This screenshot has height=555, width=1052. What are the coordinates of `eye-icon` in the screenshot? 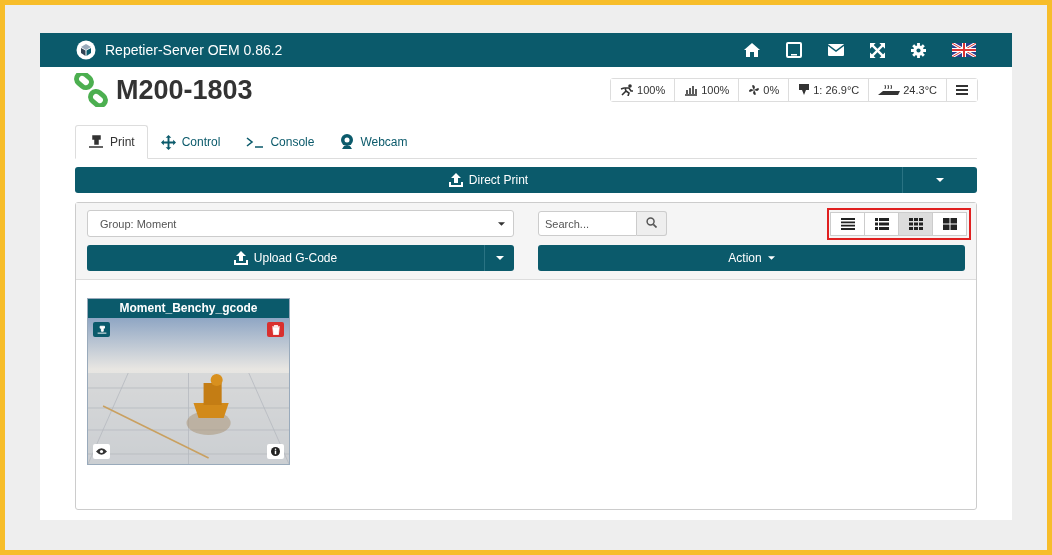 It's located at (101, 451).